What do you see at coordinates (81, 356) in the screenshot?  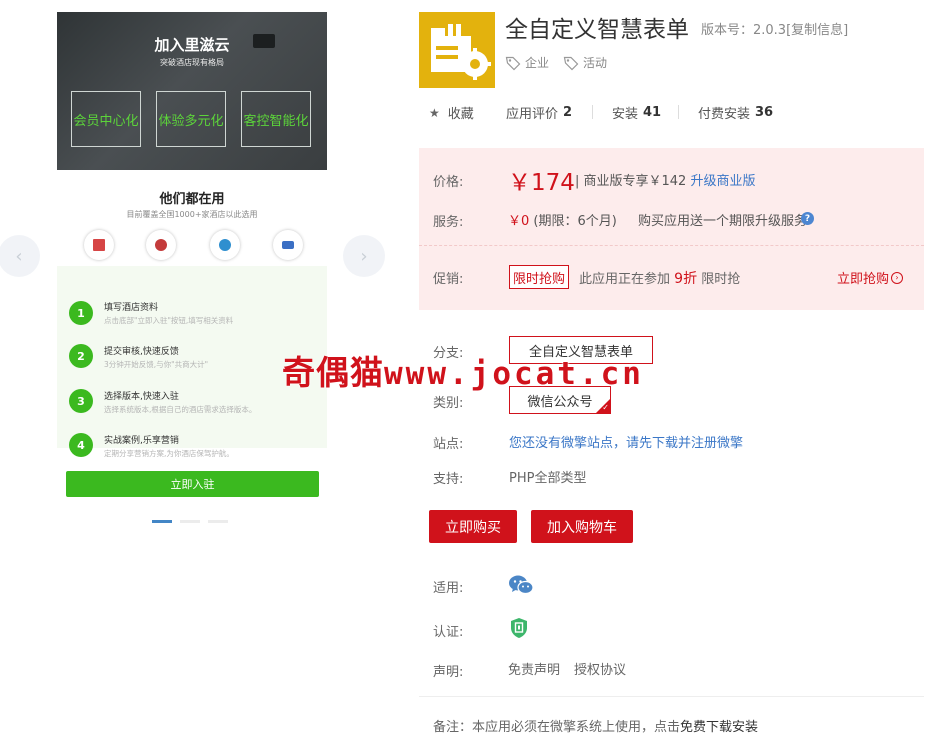 I see `step-number: 2` at bounding box center [81, 356].